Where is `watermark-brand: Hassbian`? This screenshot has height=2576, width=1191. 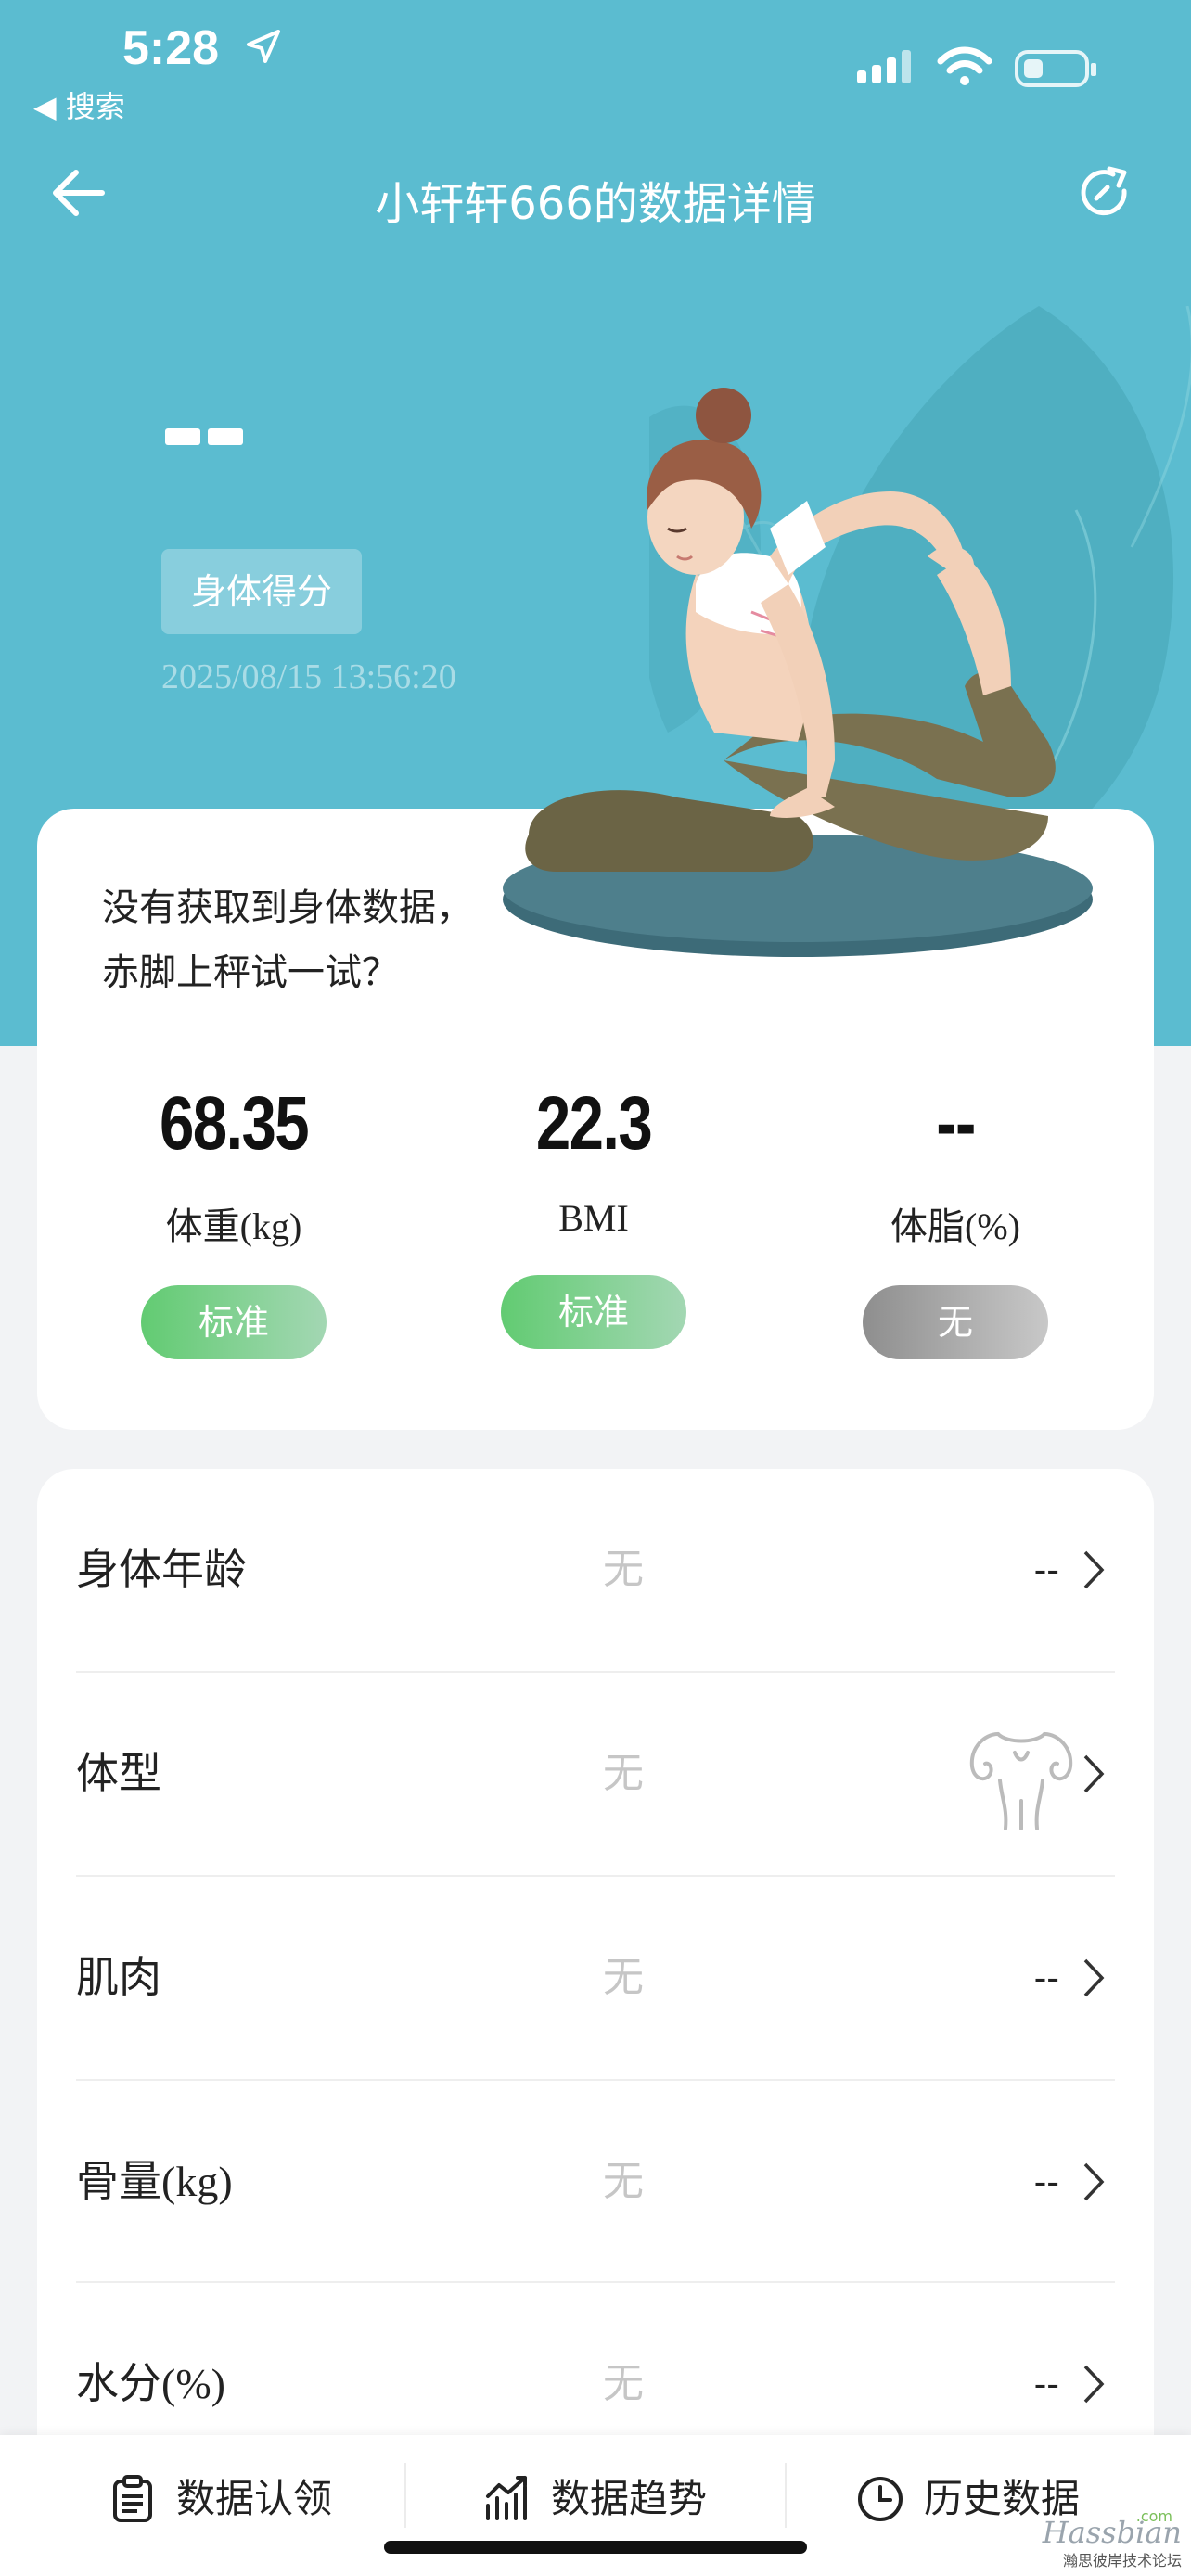
watermark-brand: Hassbian is located at coordinates (1112, 2532).